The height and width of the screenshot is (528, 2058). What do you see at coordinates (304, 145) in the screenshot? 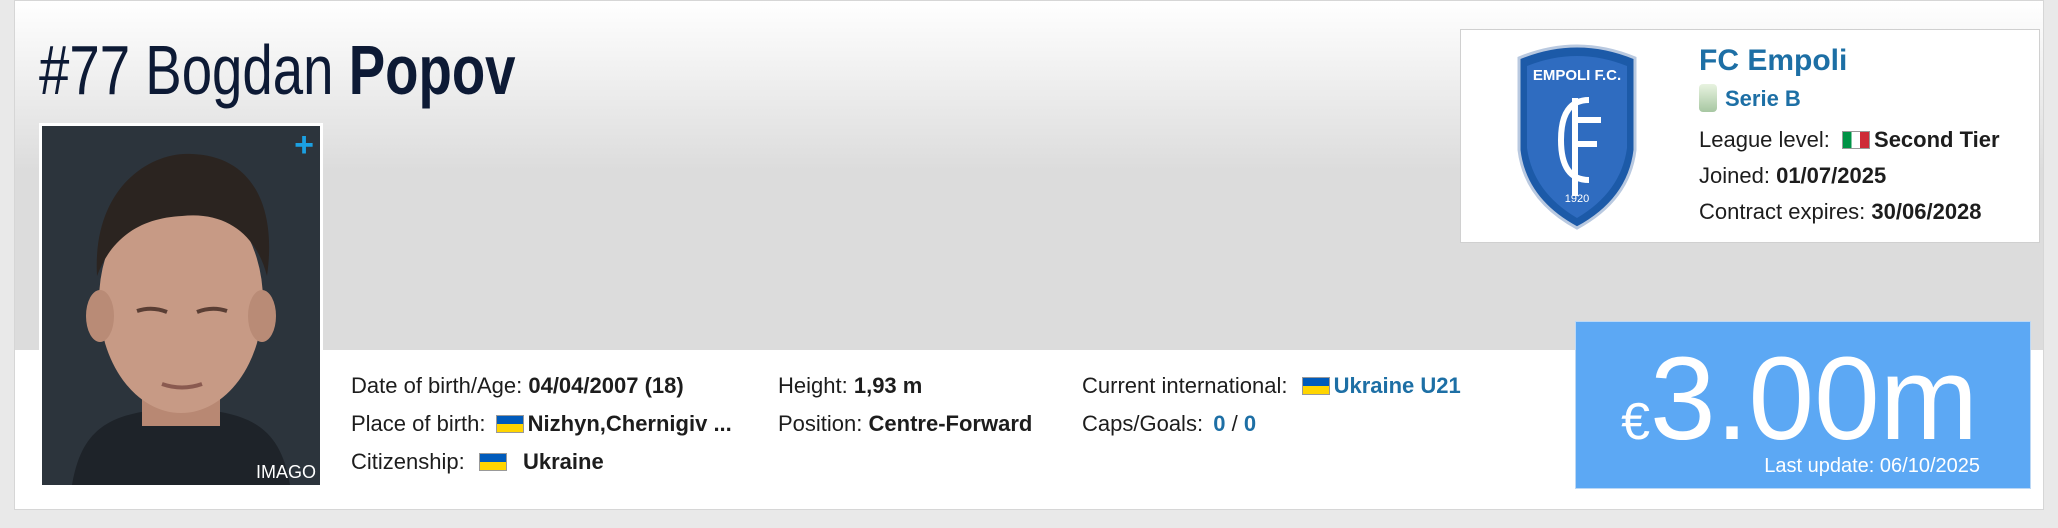
I see `add-photo-icon: +` at bounding box center [304, 145].